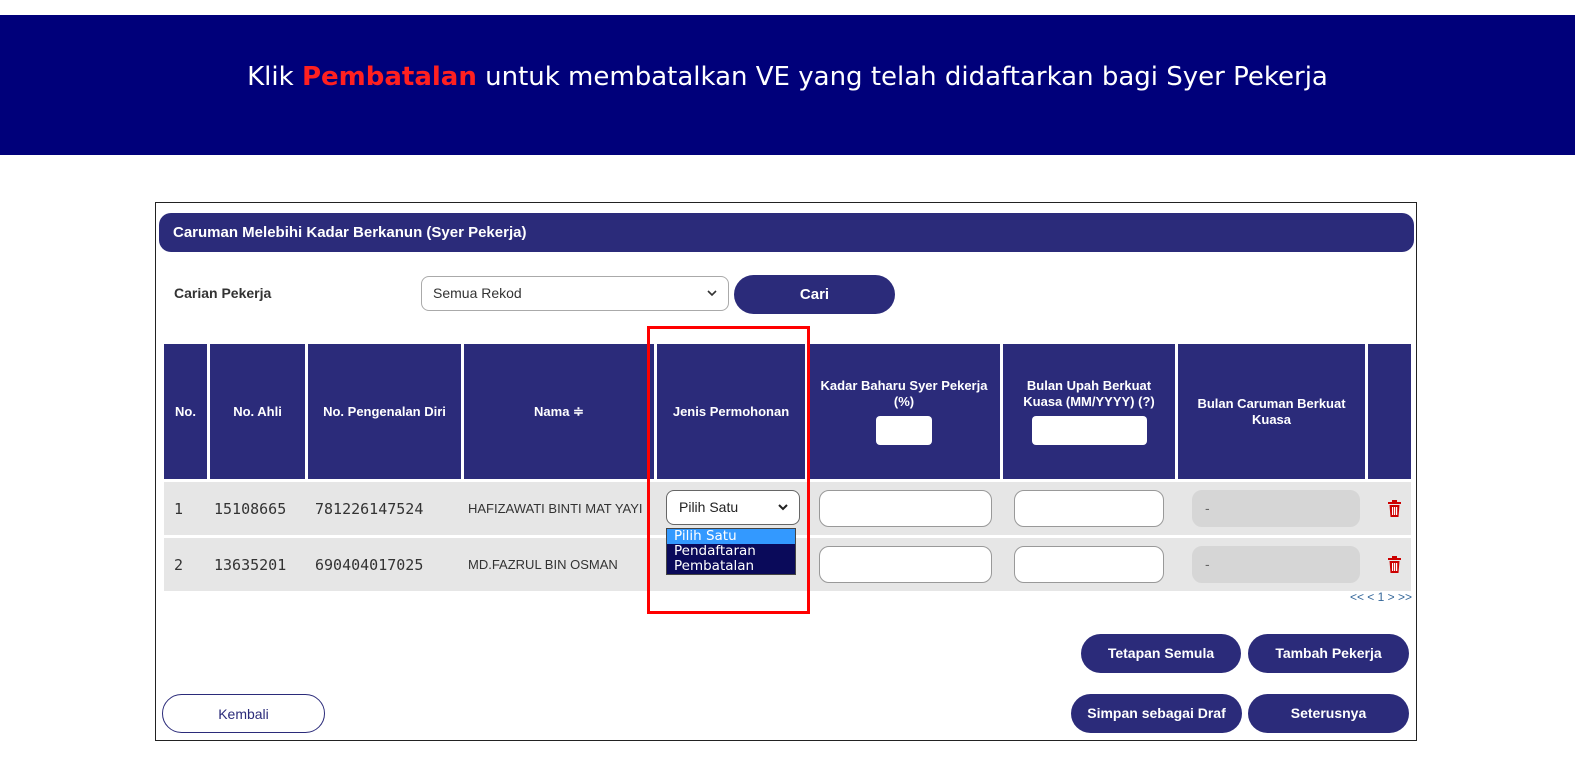 The width and height of the screenshot is (1575, 782). I want to click on col-header-no-pengenalan: No. Pengenalan Diri, so click(384, 411).